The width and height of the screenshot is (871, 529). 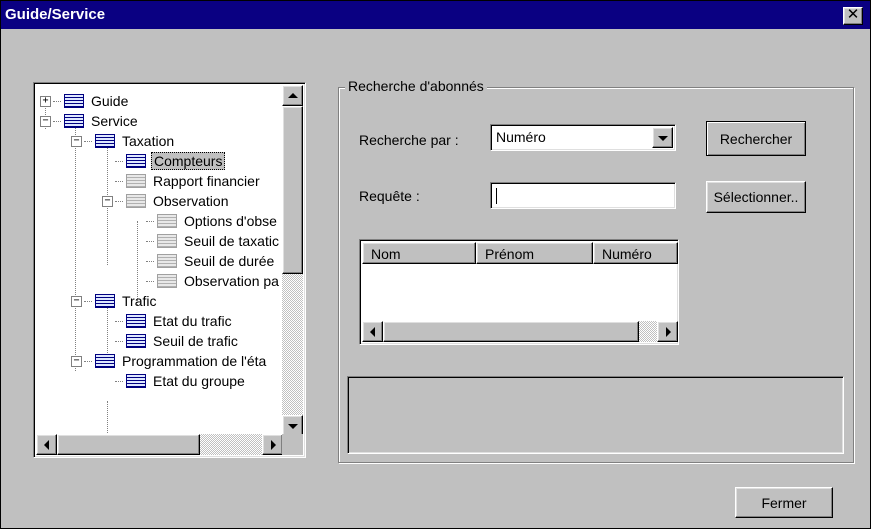 I want to click on list-scroll-right-button, so click(x=667, y=331).